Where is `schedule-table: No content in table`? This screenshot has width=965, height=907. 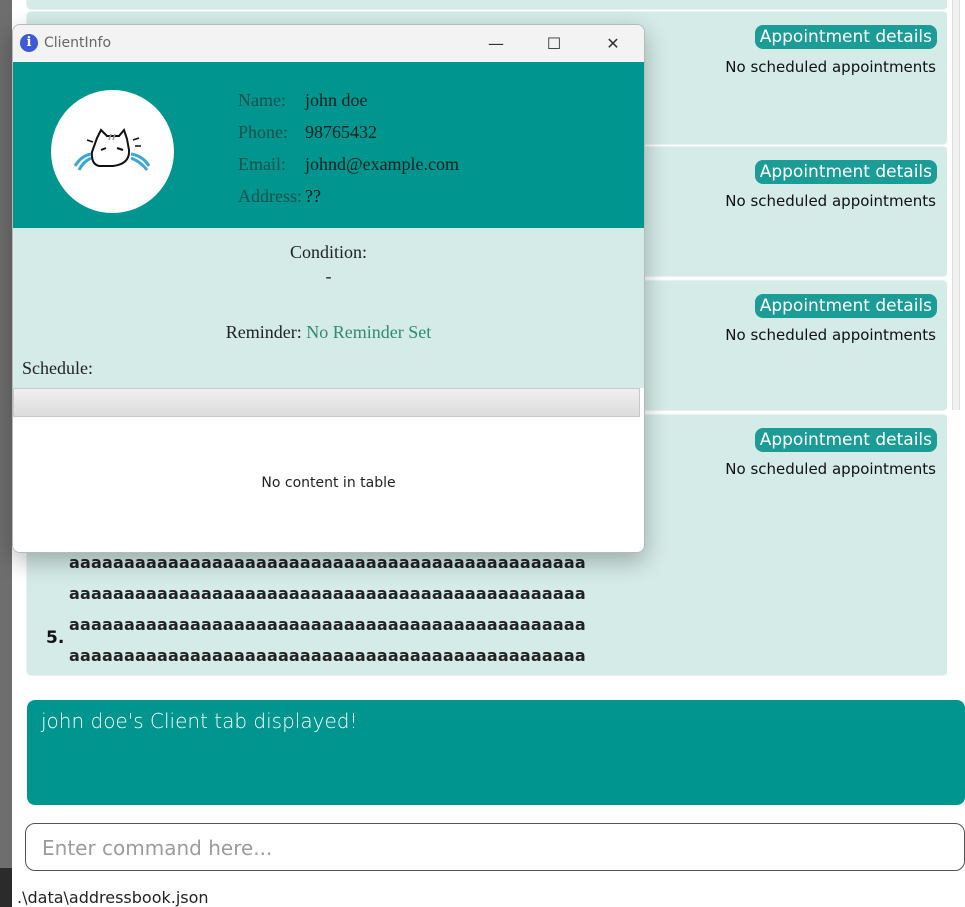
schedule-table: No content in table is located at coordinates (328, 484).